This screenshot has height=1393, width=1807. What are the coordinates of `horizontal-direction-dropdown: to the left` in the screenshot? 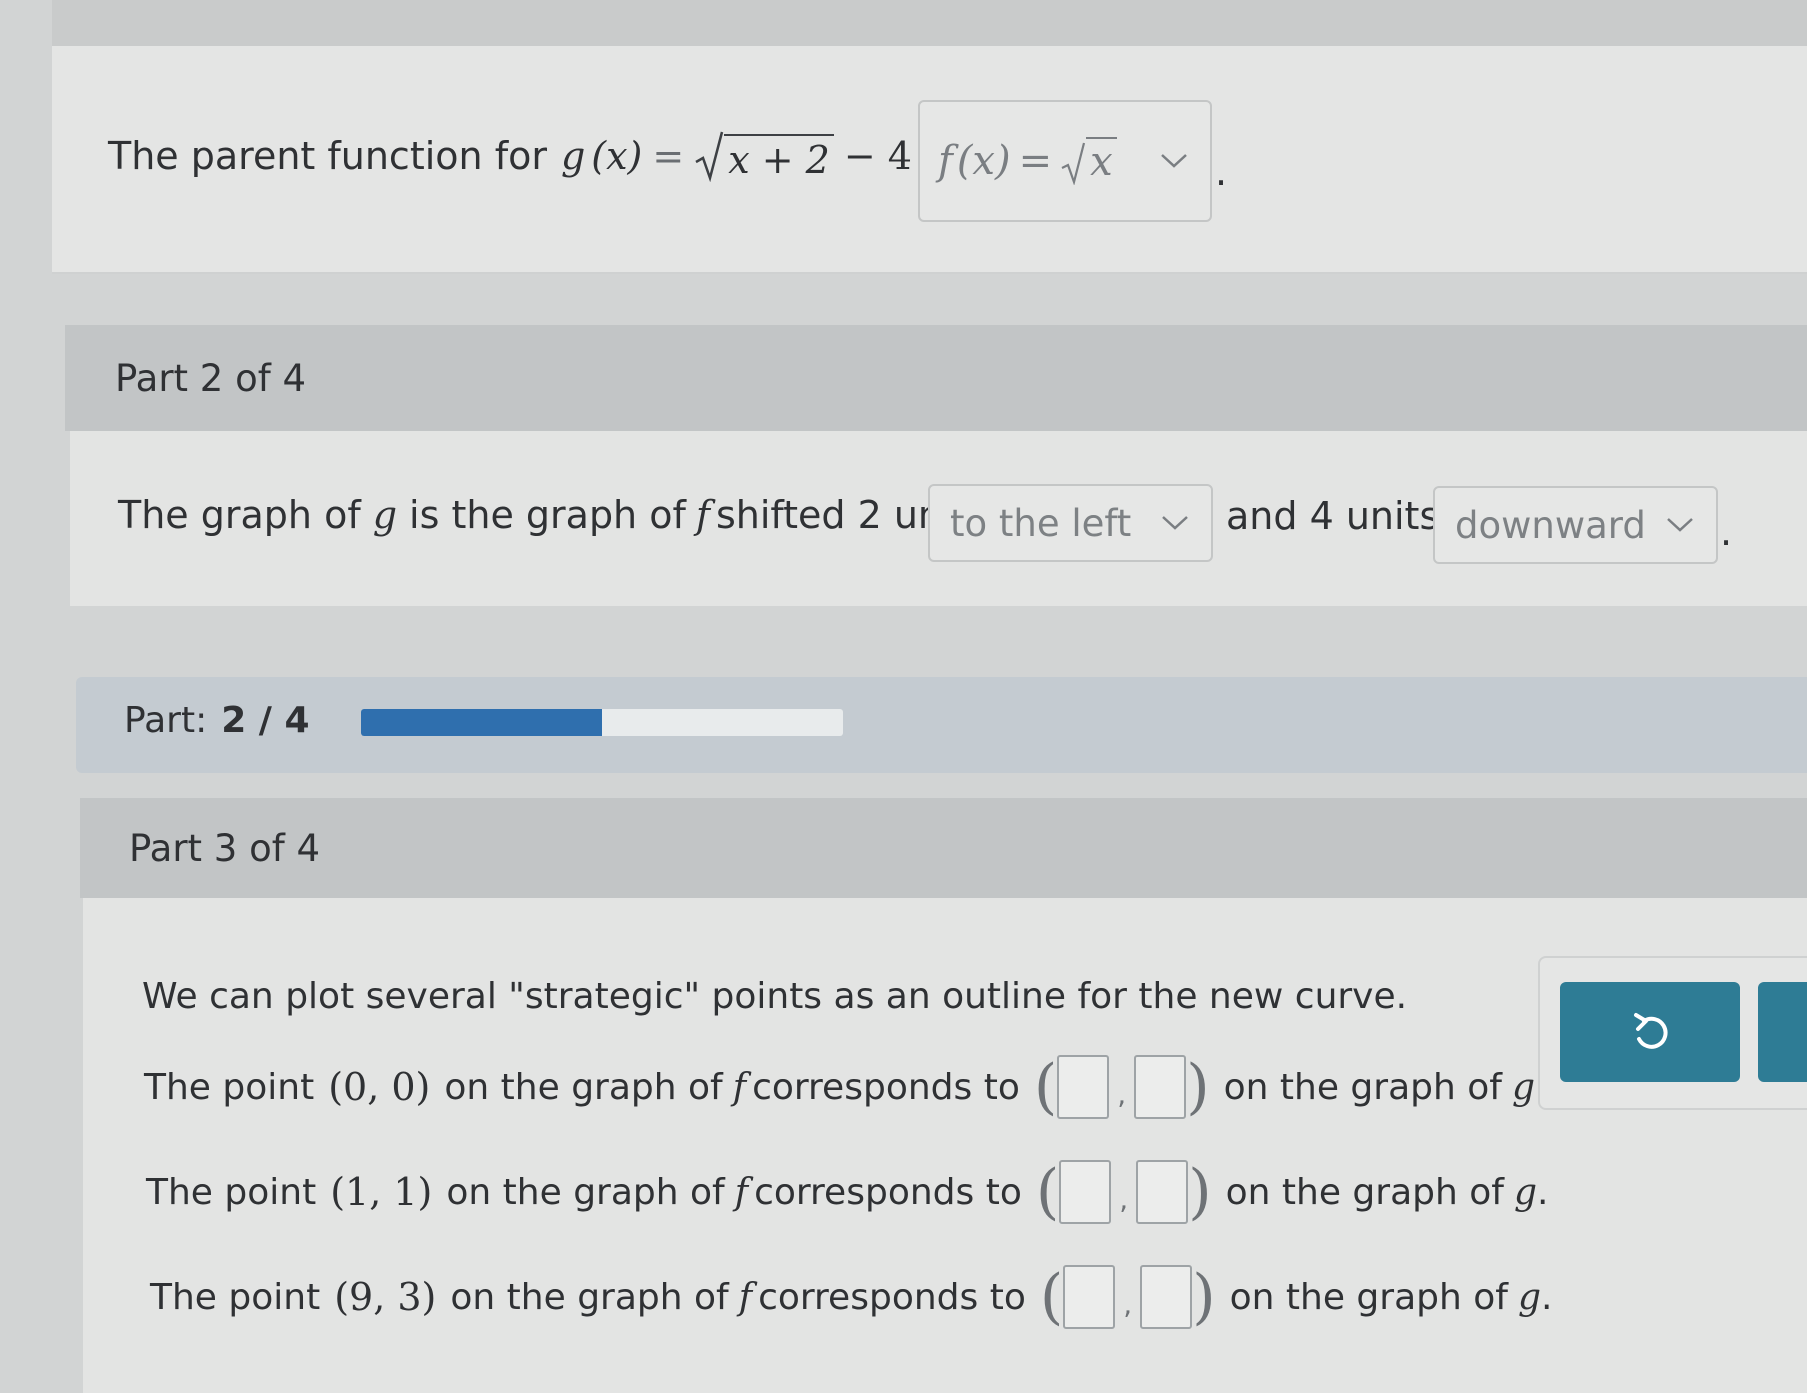 It's located at (1070, 523).